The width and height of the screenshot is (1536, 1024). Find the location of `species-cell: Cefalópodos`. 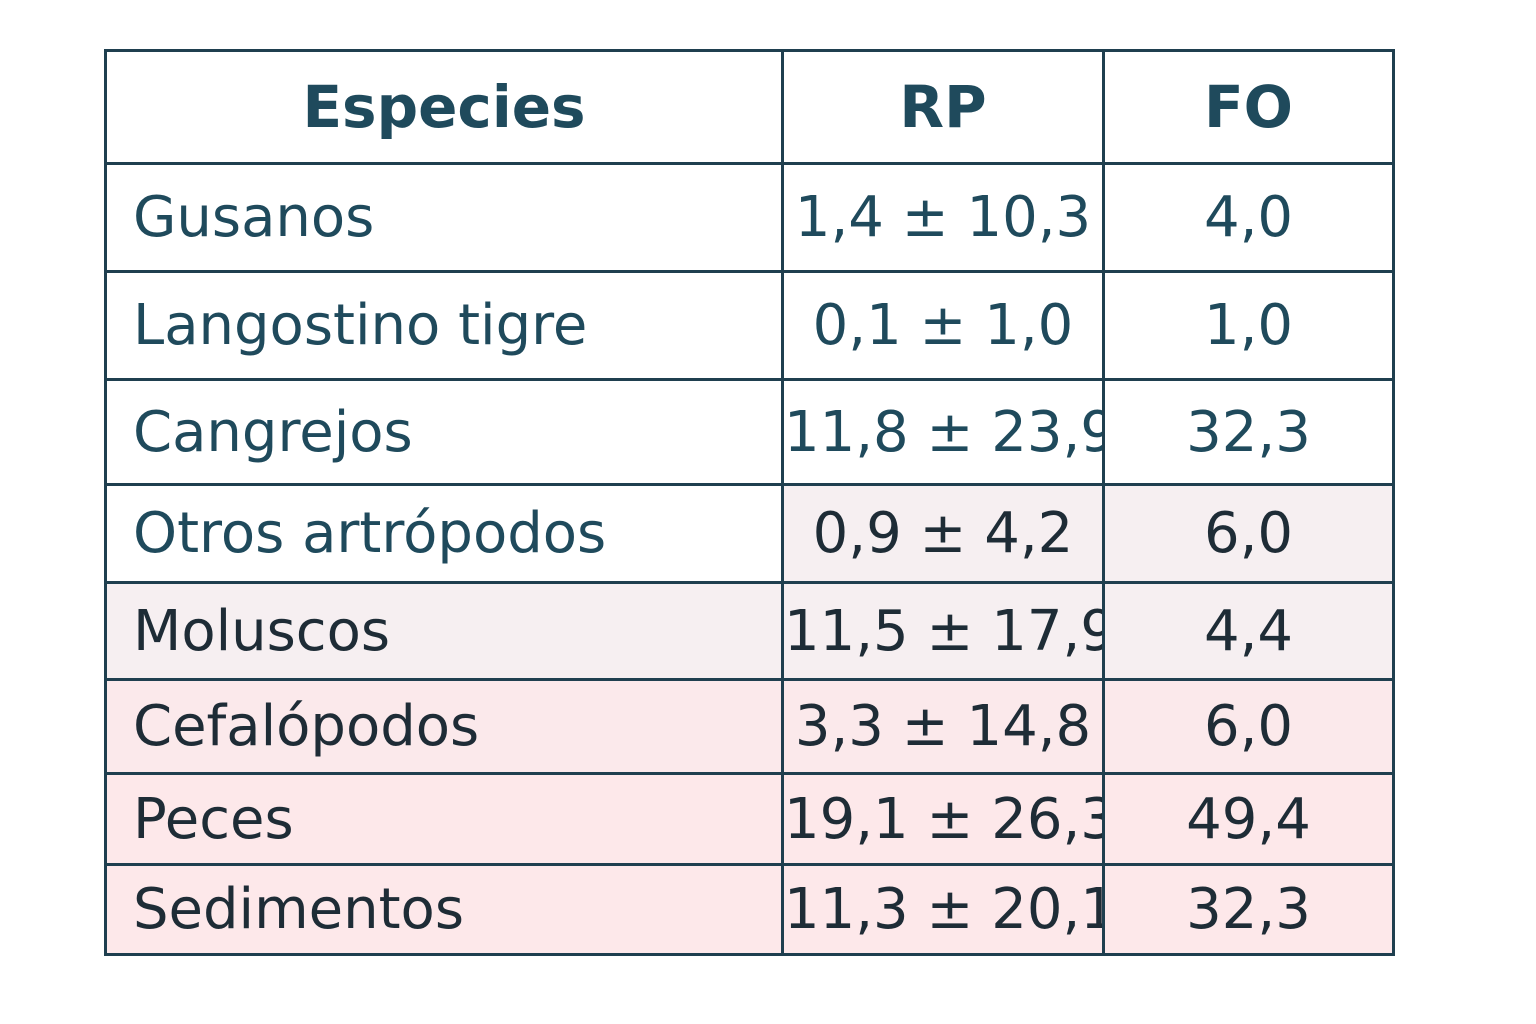

species-cell: Cefalópodos is located at coordinates (444, 726).